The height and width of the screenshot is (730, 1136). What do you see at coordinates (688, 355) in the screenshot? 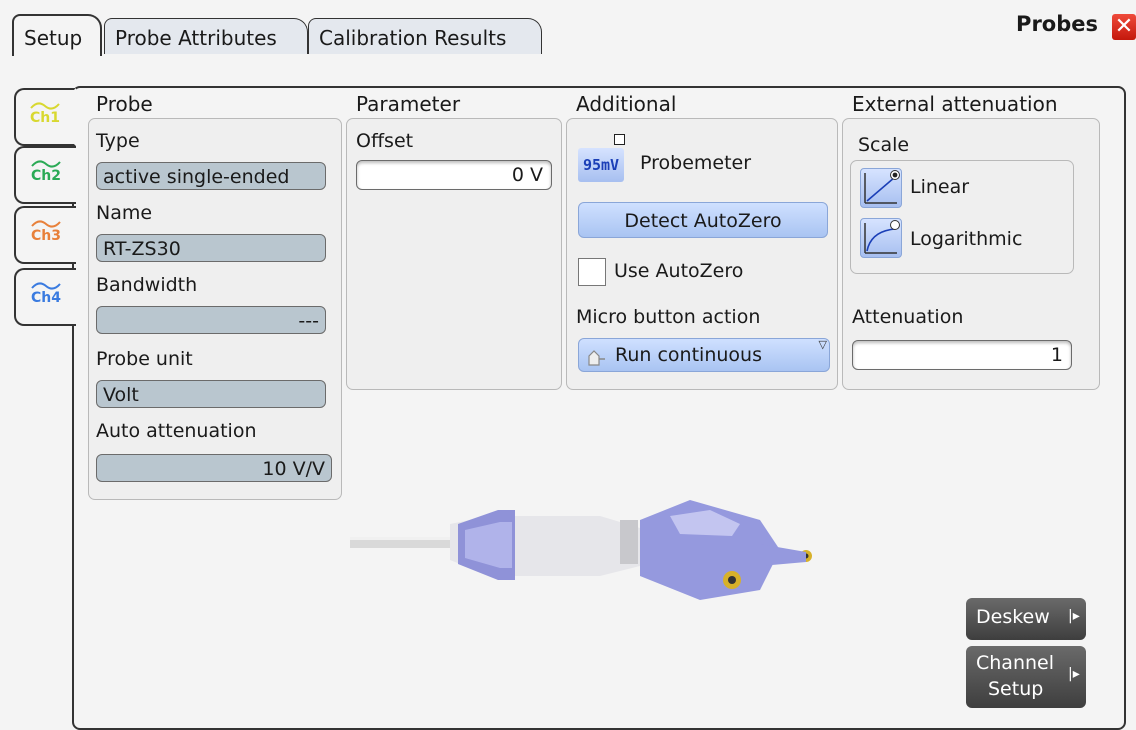
I see `micro-button-value: Run continuous` at bounding box center [688, 355].